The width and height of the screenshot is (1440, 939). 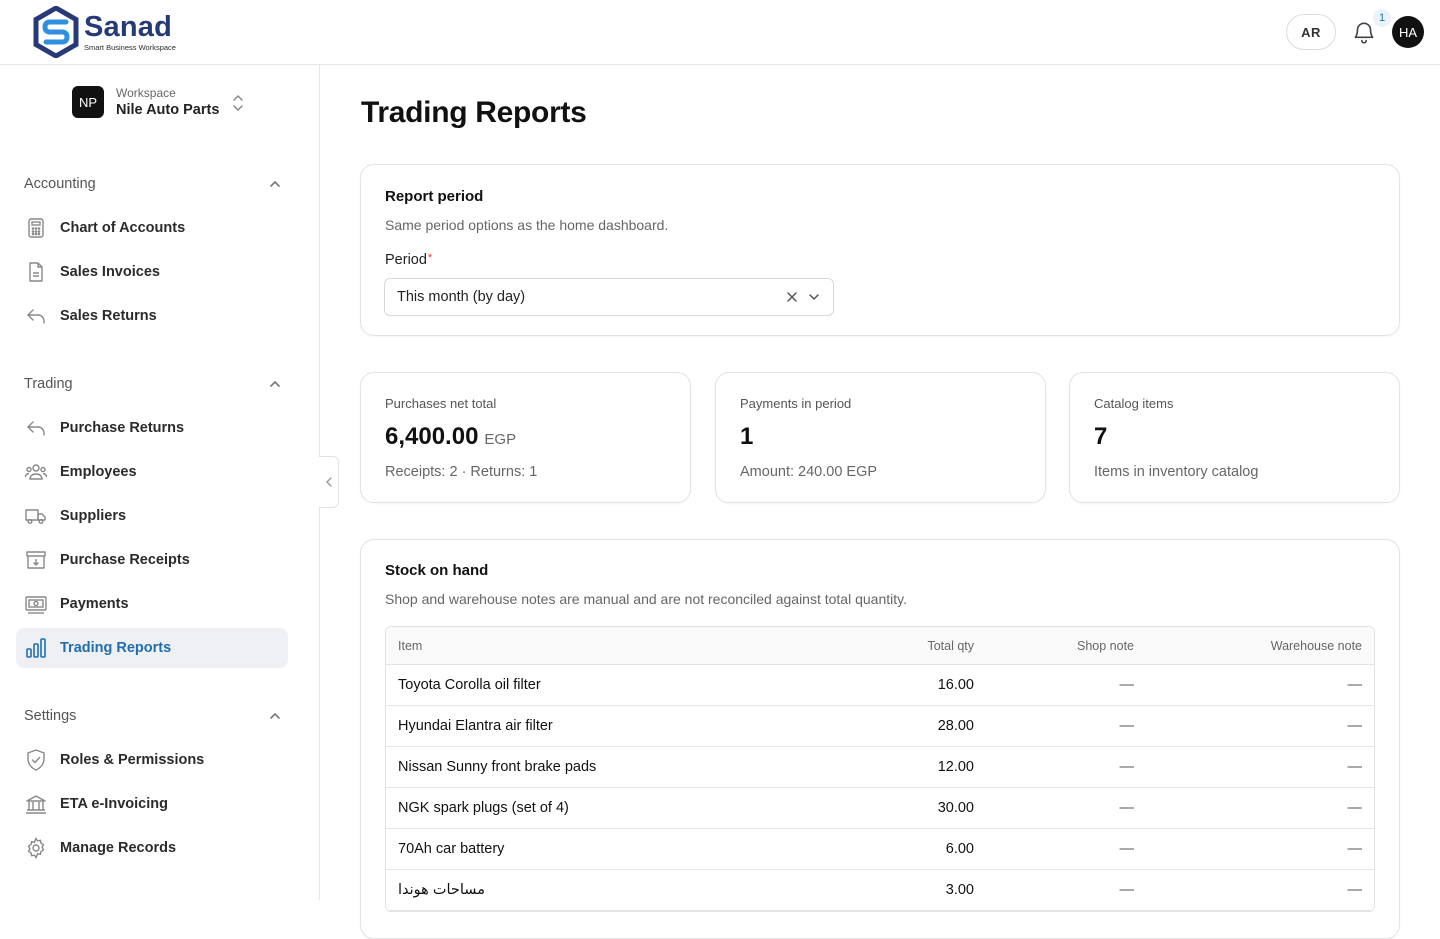 I want to click on chevron-down-icon, so click(x=814, y=297).